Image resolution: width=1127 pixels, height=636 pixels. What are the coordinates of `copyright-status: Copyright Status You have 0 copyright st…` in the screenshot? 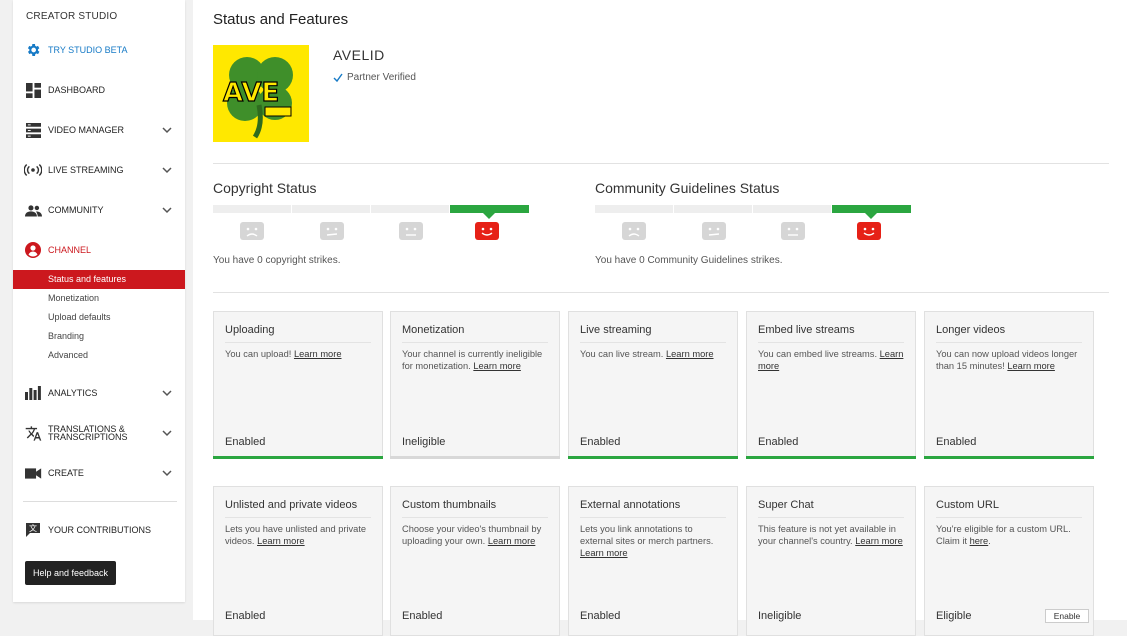 It's located at (378, 223).